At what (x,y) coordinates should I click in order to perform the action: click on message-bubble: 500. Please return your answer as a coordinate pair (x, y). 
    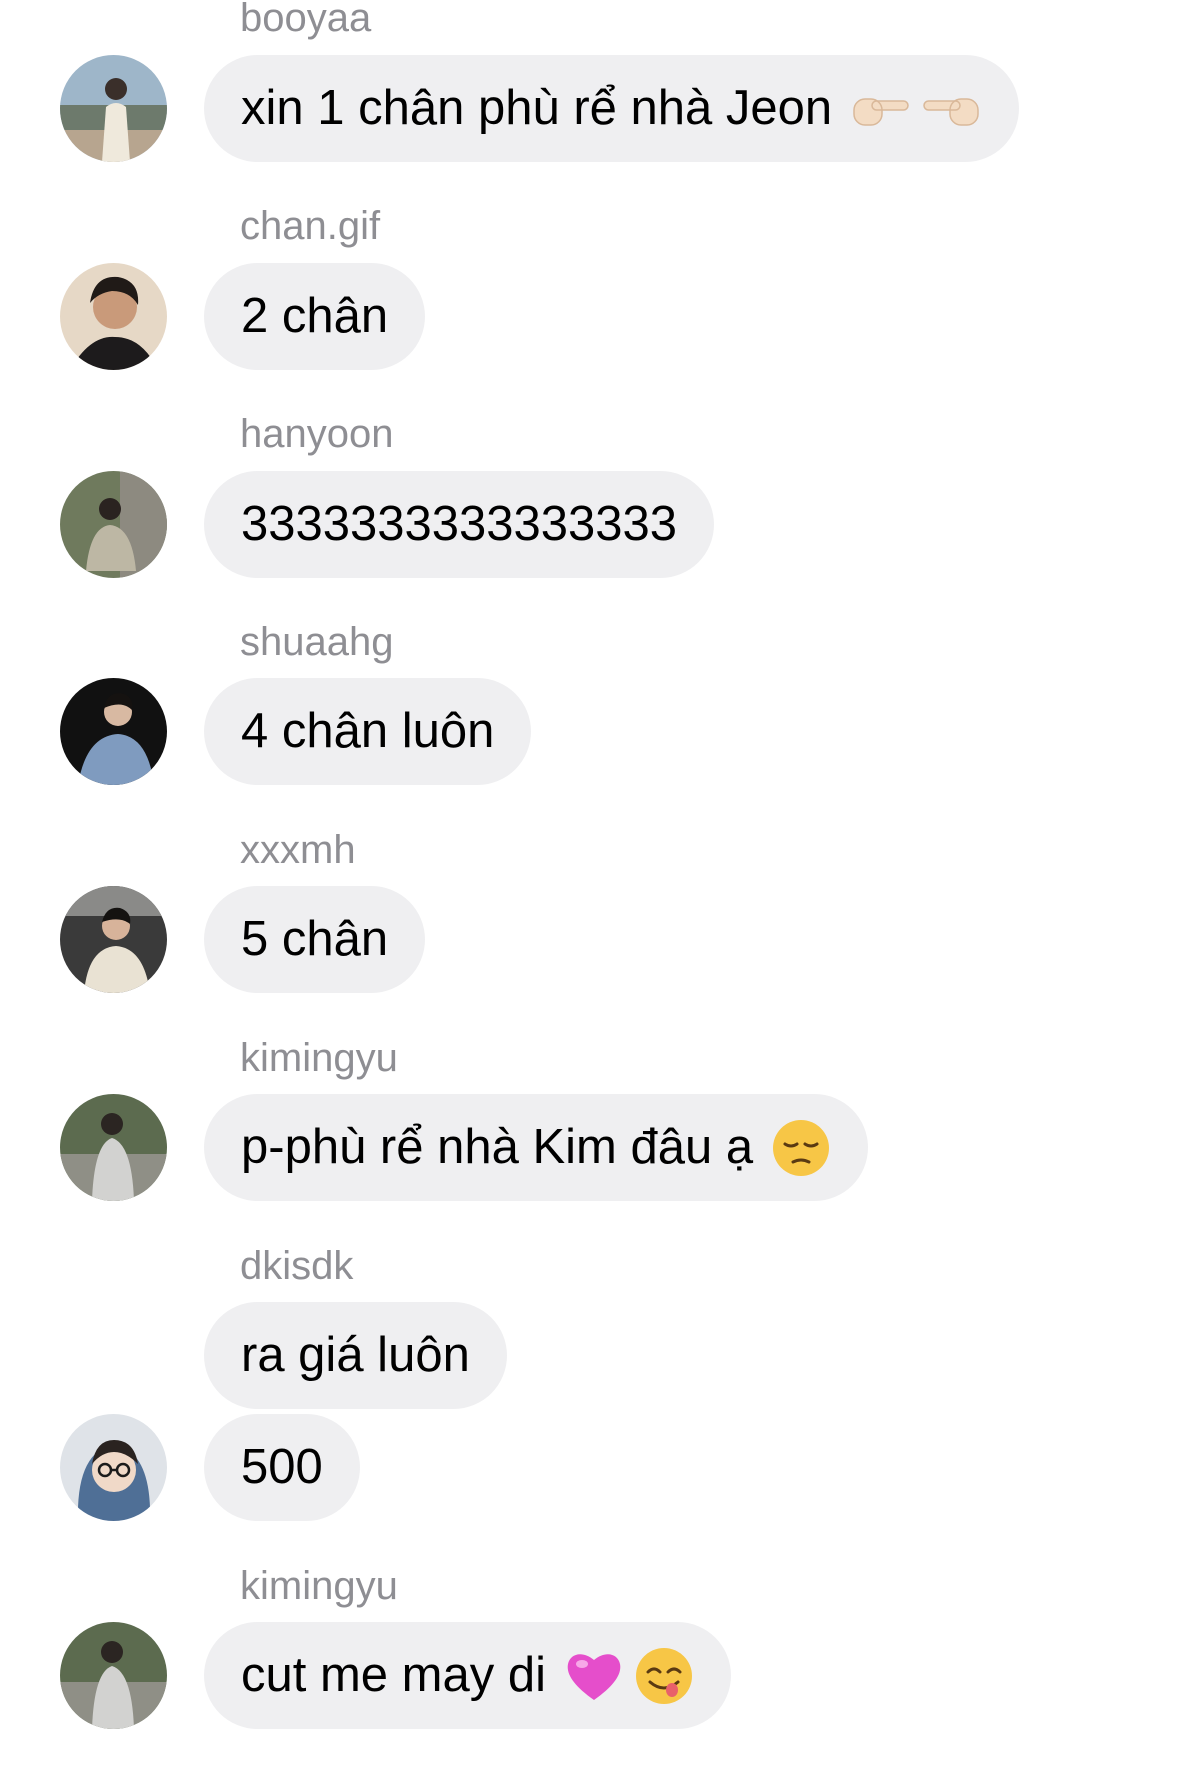
    Looking at the image, I should click on (282, 1467).